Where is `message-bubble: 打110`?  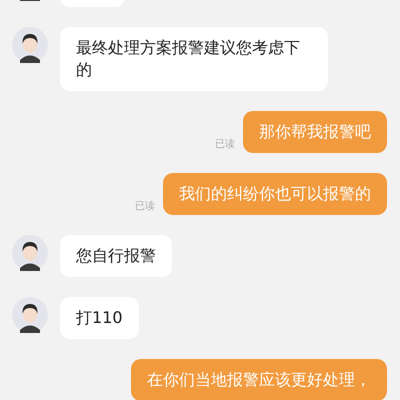
message-bubble: 打110 is located at coordinates (99, 318).